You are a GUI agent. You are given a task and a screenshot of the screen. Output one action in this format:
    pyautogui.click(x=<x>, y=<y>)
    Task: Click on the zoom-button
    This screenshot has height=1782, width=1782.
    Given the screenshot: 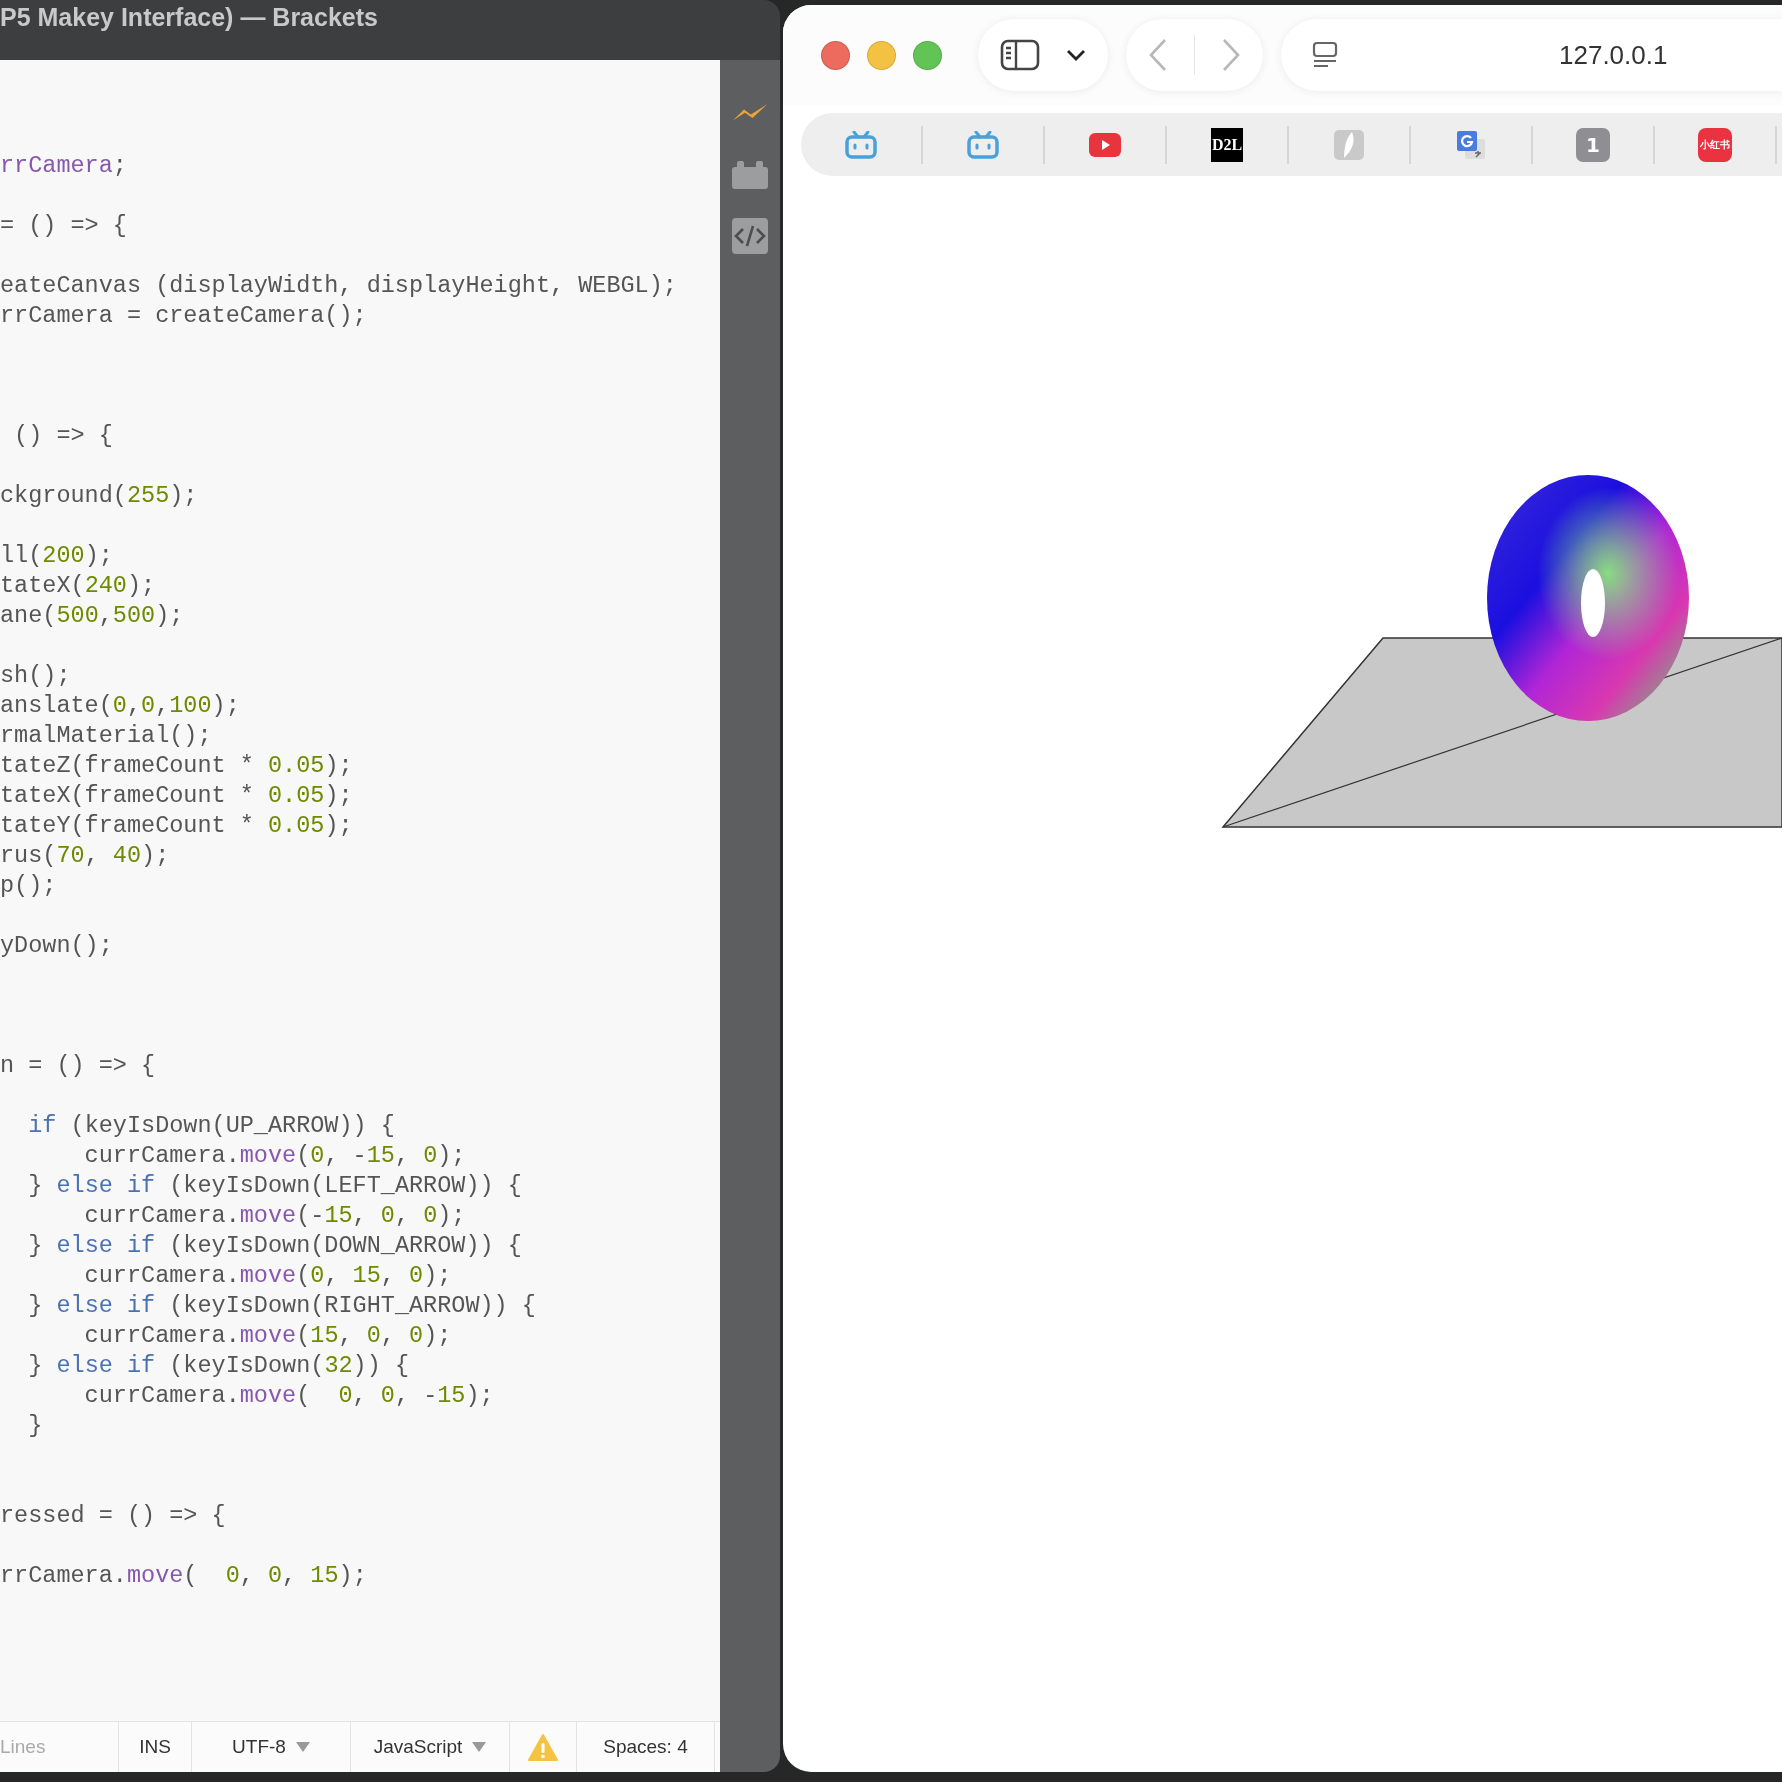 What is the action you would take?
    pyautogui.click(x=927, y=55)
    